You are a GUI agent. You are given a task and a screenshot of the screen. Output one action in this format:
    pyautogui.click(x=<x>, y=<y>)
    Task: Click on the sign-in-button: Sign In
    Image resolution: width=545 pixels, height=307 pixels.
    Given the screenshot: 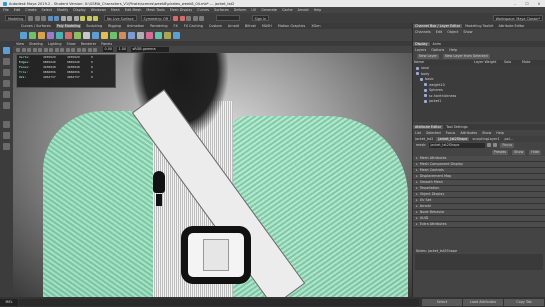 What is the action you would take?
    pyautogui.click(x=260, y=18)
    